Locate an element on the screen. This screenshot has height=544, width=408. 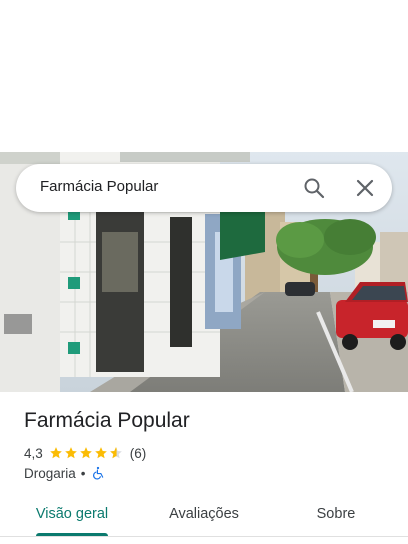
rating-value: 4,3 is located at coordinates (33, 453).